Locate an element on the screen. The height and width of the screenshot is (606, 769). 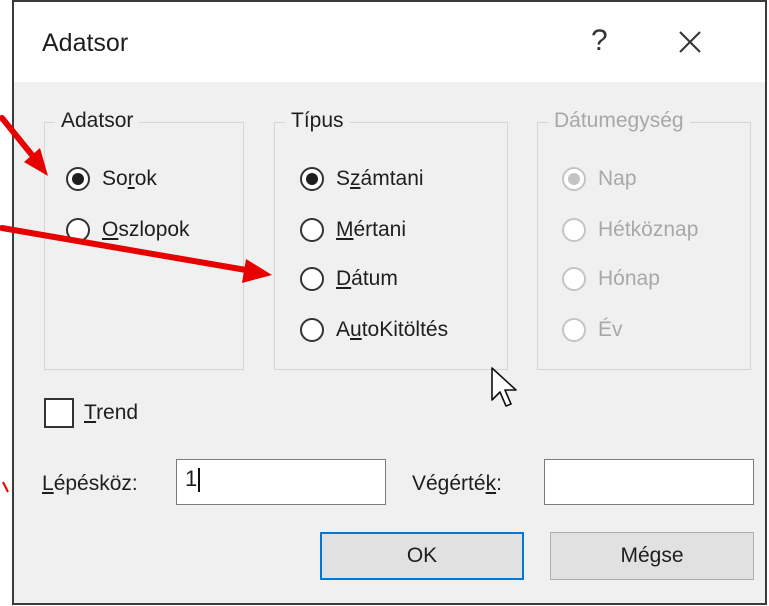
annotation-tick is located at coordinates (5, 487).